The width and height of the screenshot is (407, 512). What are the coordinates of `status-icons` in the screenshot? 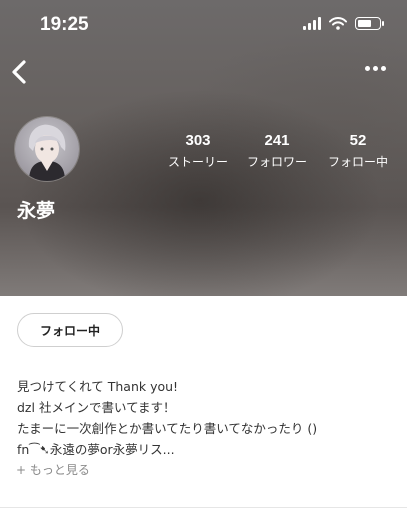 It's located at (343, 23).